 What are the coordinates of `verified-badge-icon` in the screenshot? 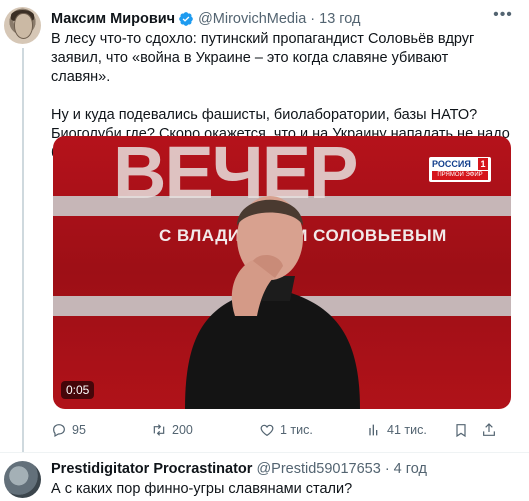 It's located at (186, 19).